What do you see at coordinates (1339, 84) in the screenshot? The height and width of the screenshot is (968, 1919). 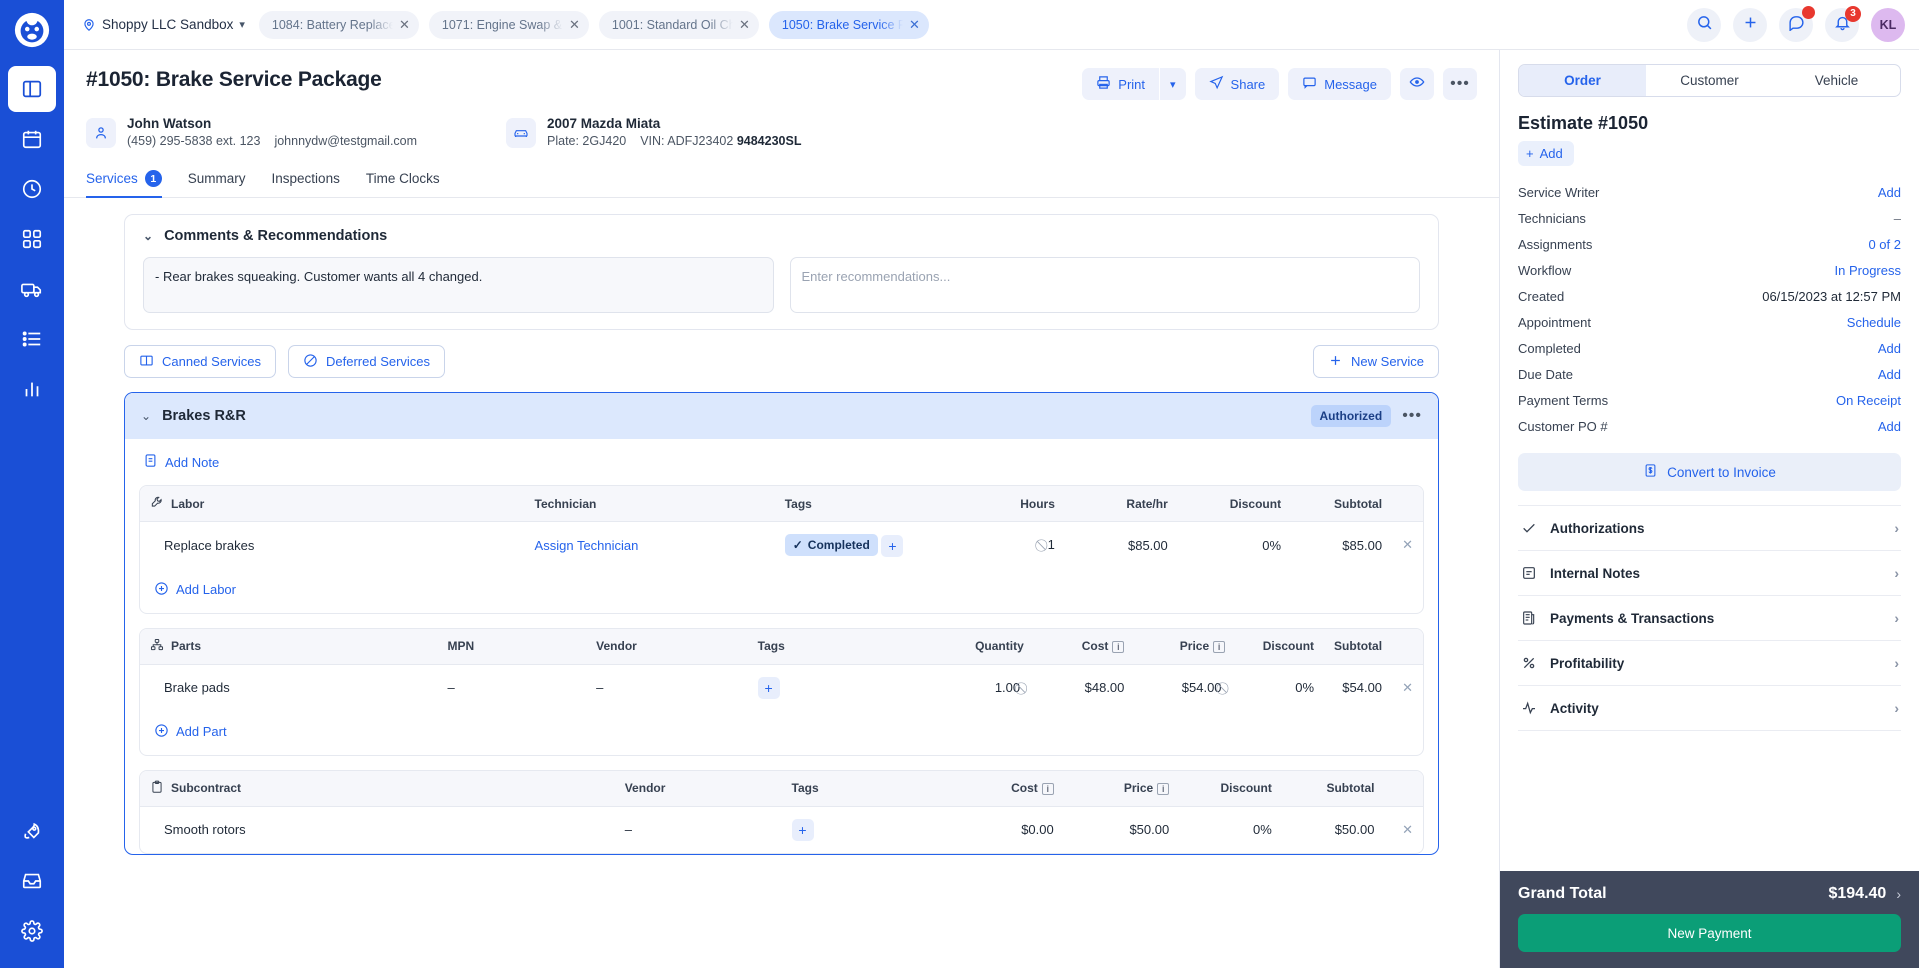 I see `message-button: Message` at bounding box center [1339, 84].